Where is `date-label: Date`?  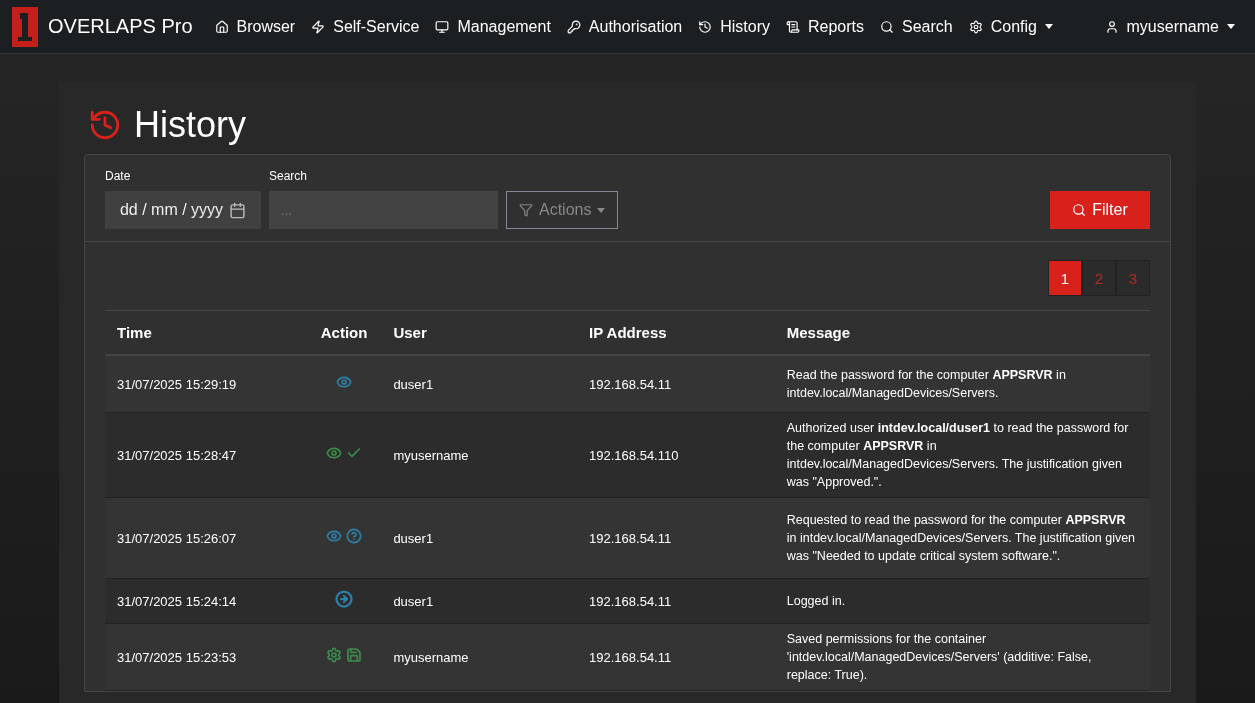 date-label: Date is located at coordinates (118, 176).